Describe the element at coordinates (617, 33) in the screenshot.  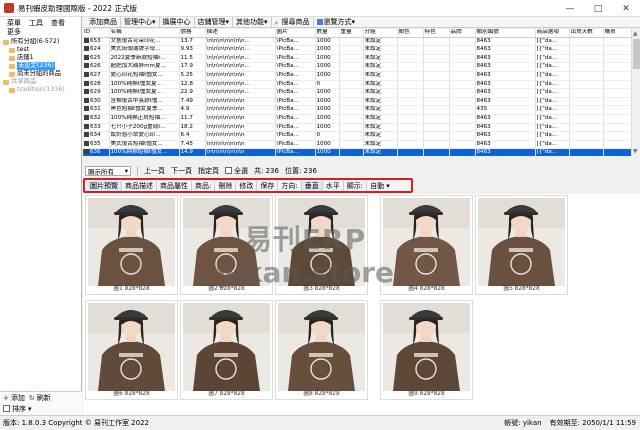
I see `column-header: 購買` at that location.